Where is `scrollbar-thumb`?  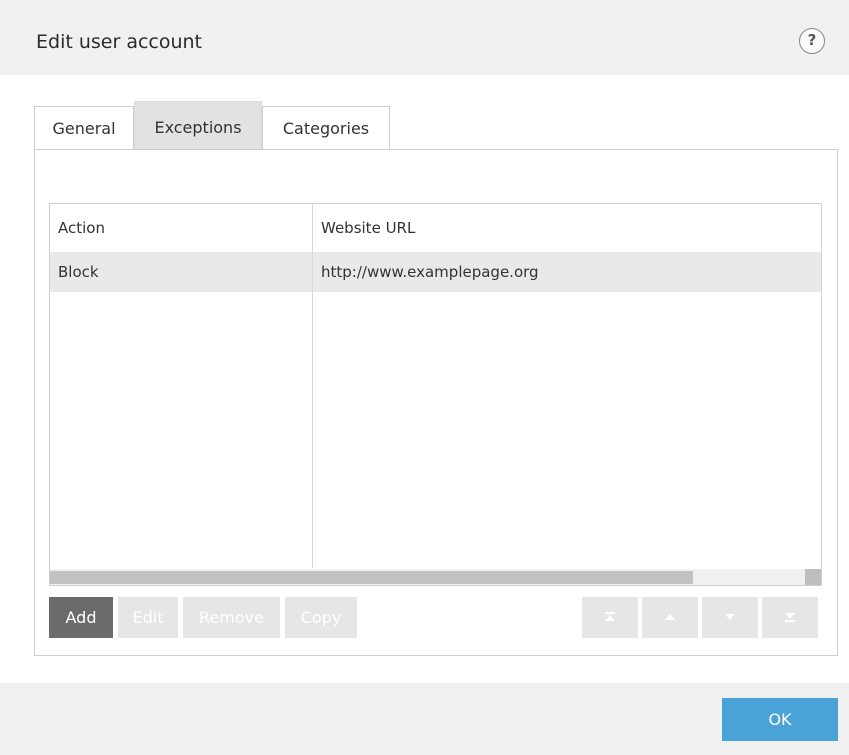
scrollbar-thumb is located at coordinates (371, 577).